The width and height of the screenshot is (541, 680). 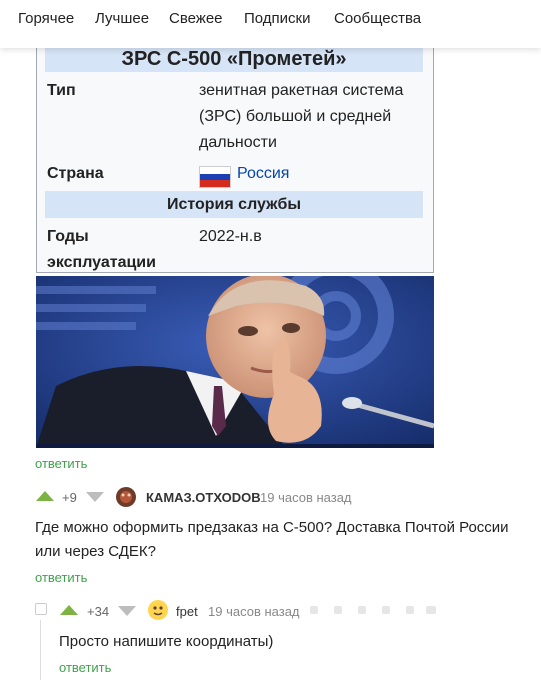 What do you see at coordinates (61, 463) in the screenshot?
I see `reply-link-post: ответить` at bounding box center [61, 463].